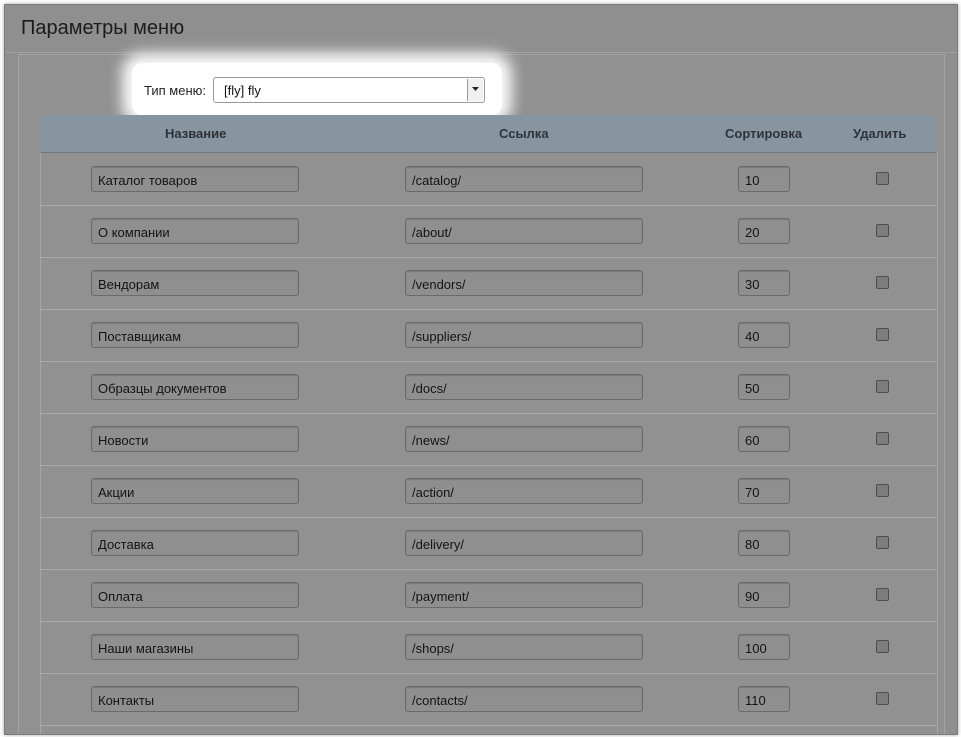 This screenshot has height=737, width=961. Describe the element at coordinates (524, 335) in the screenshot. I see `item-link-input: /suppliers/` at that location.